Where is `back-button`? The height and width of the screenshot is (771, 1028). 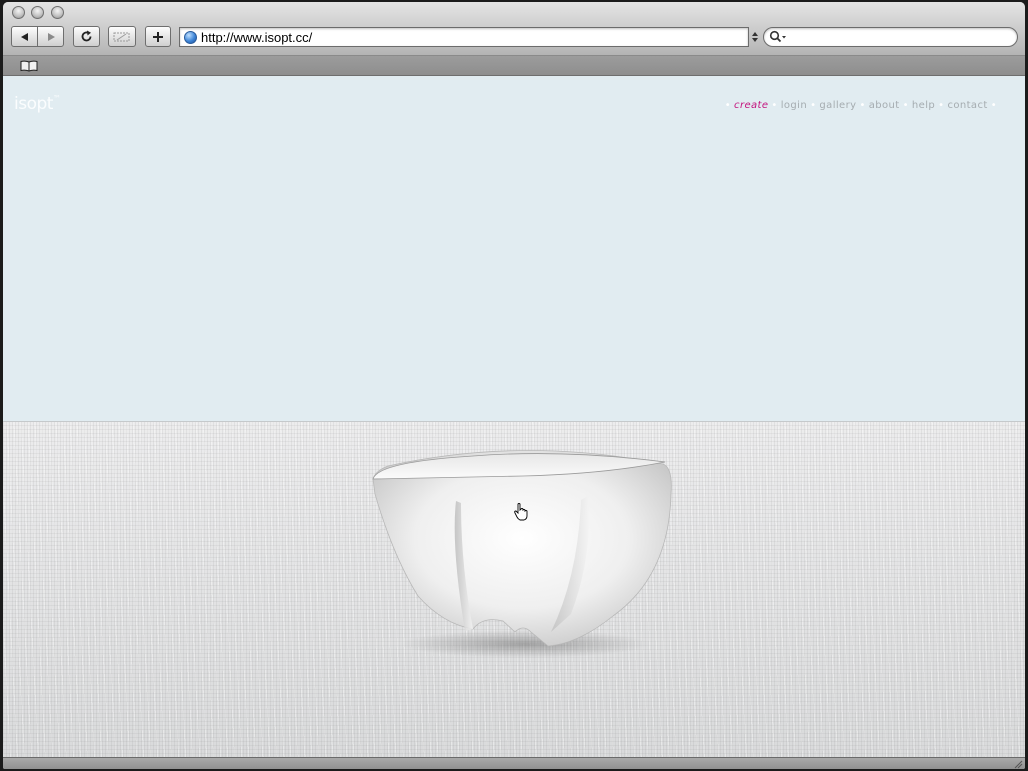 back-button is located at coordinates (24, 36).